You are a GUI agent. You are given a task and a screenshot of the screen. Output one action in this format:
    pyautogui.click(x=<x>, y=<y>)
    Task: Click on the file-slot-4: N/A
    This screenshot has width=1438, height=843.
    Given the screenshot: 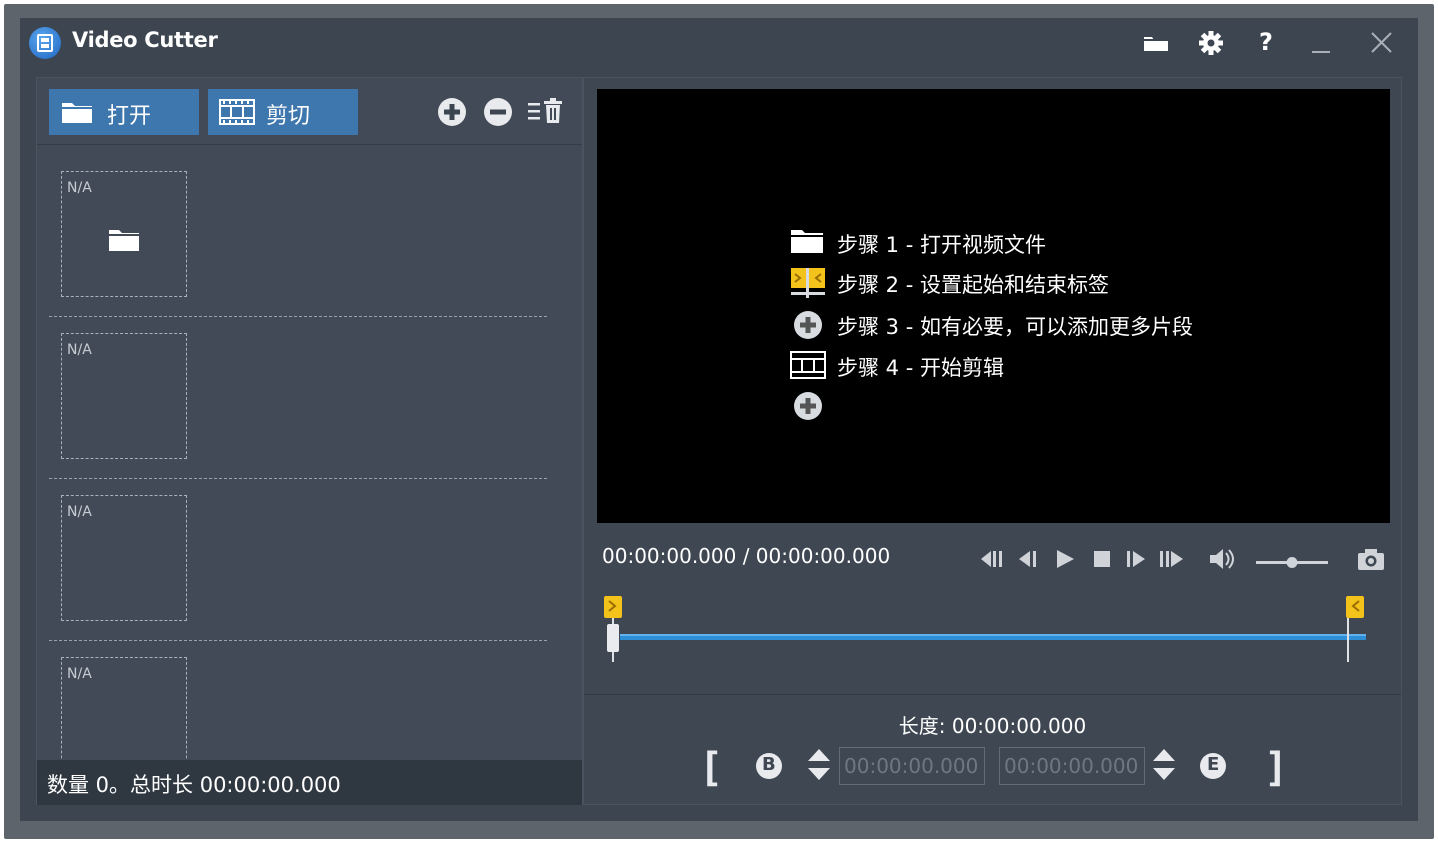 What is the action you would take?
    pyautogui.click(x=124, y=708)
    